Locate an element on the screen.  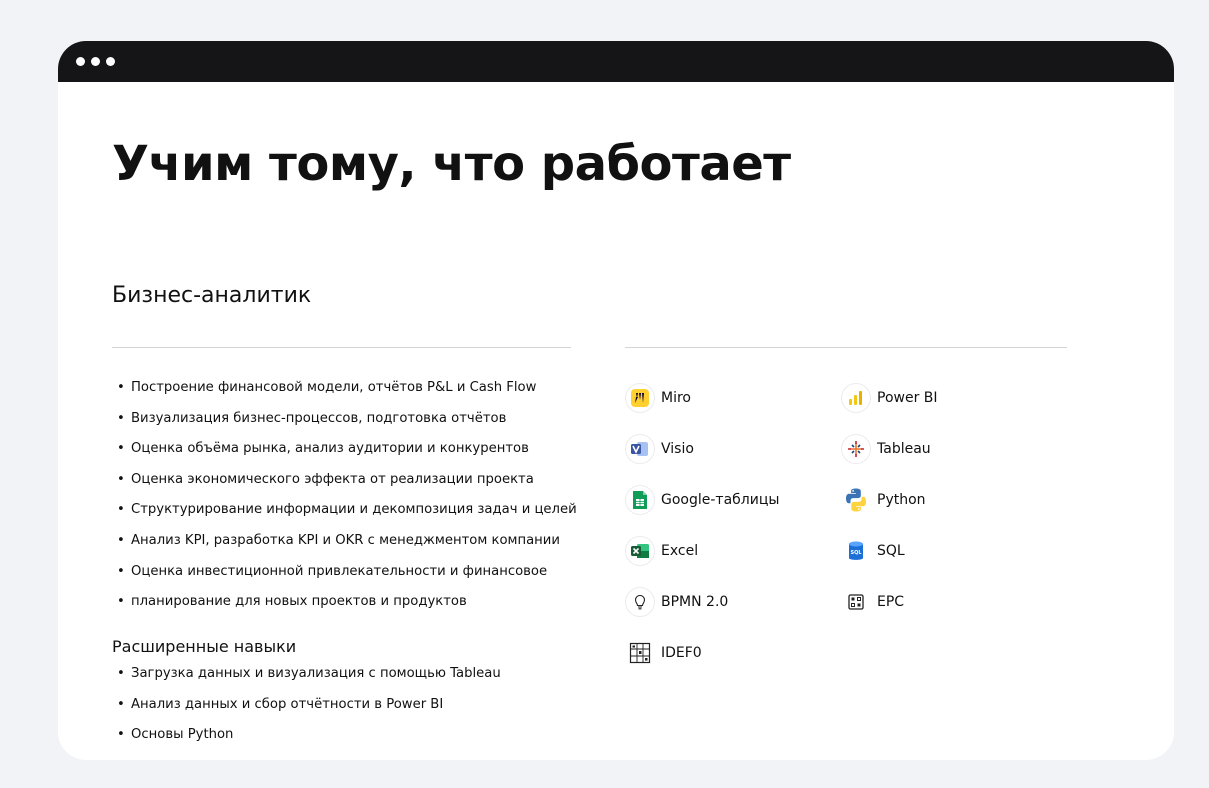
tool-python: Python is located at coordinates (883, 500).